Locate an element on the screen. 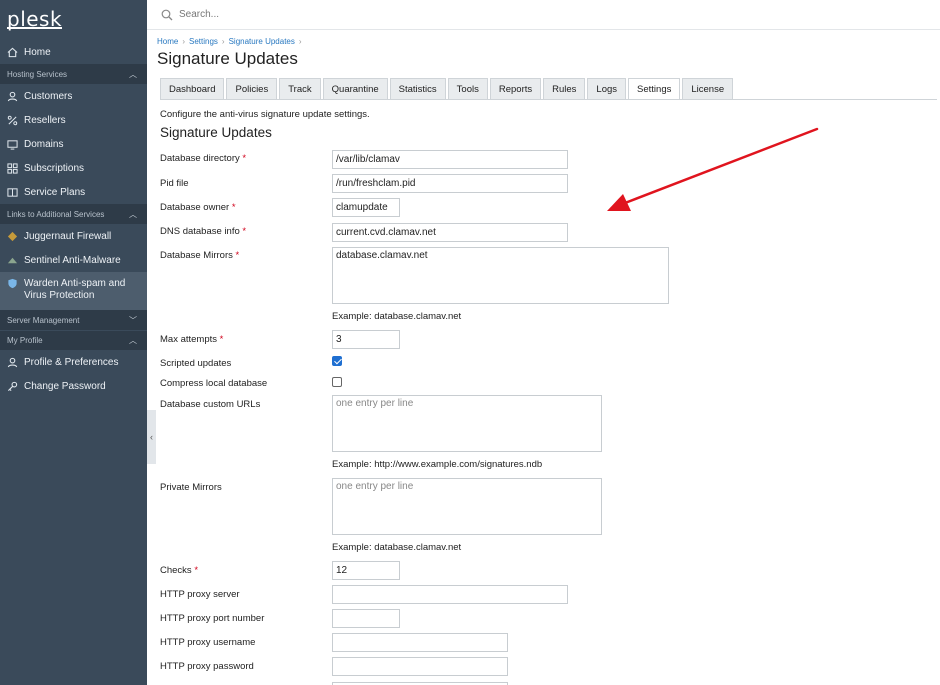 The image size is (940, 685). sidebar-item-juggernaut-firewall: Juggernaut Firewall is located at coordinates (73, 236).